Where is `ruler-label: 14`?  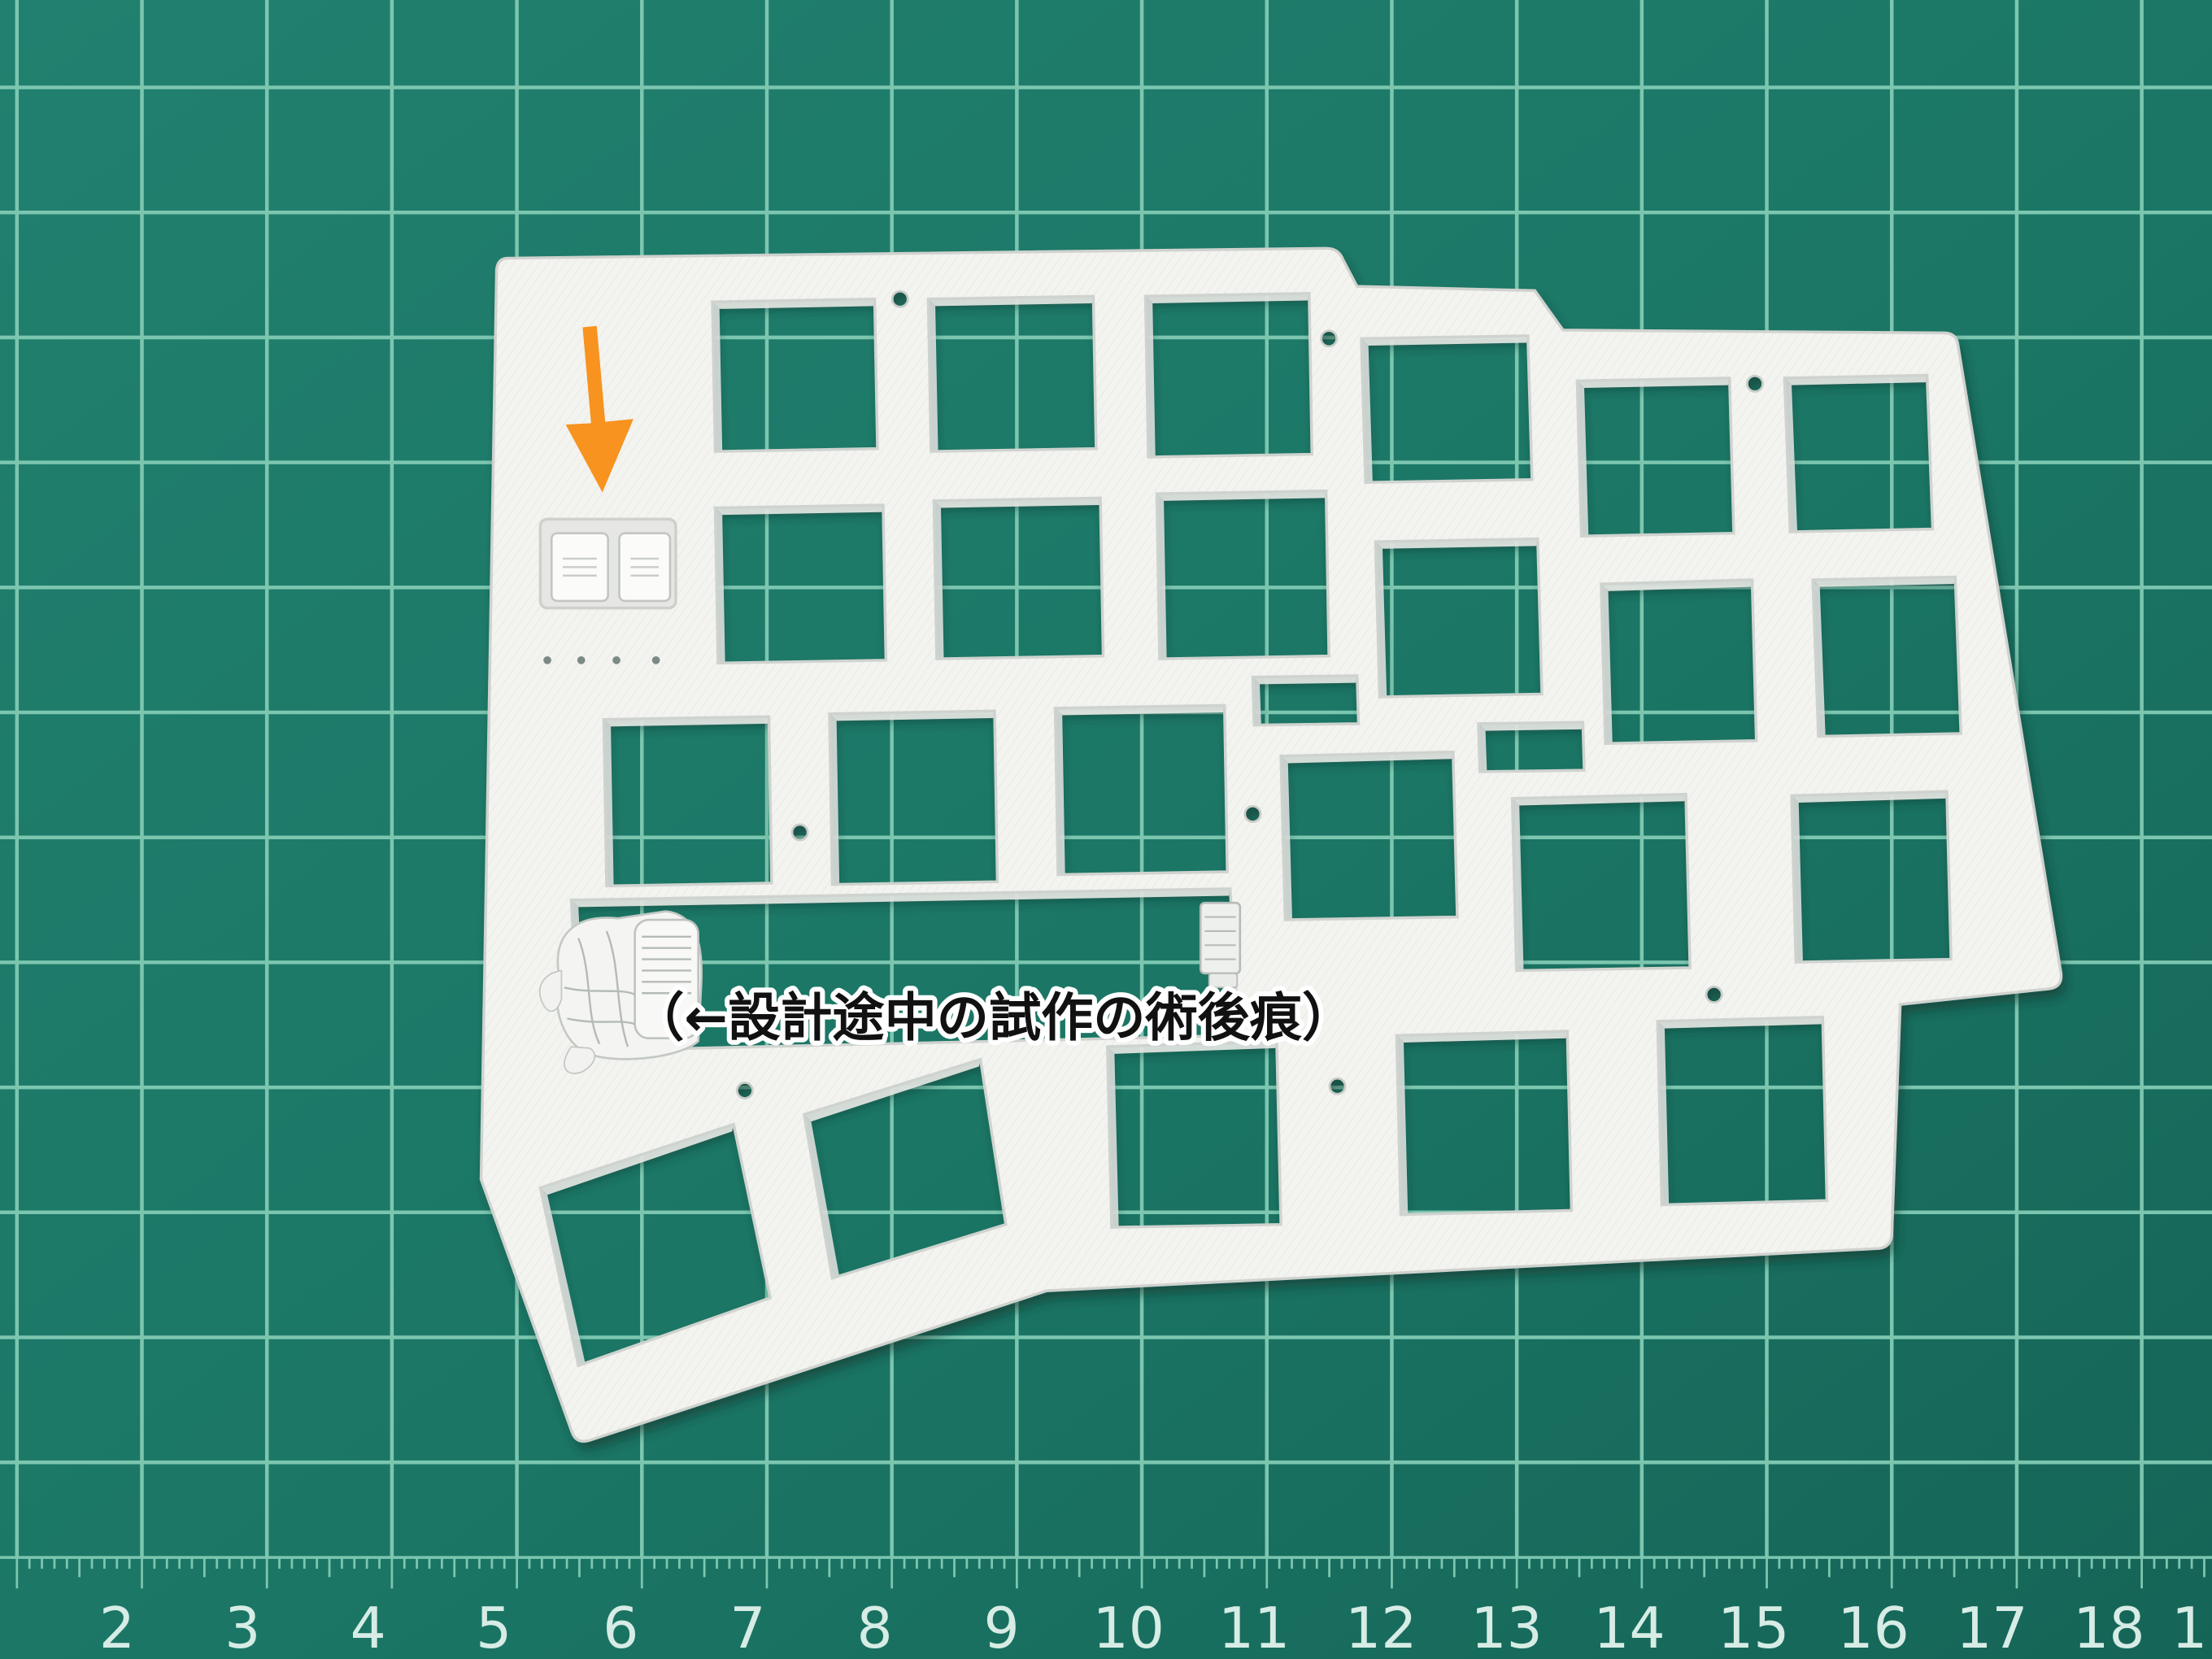
ruler-label: 14 is located at coordinates (1629, 1627).